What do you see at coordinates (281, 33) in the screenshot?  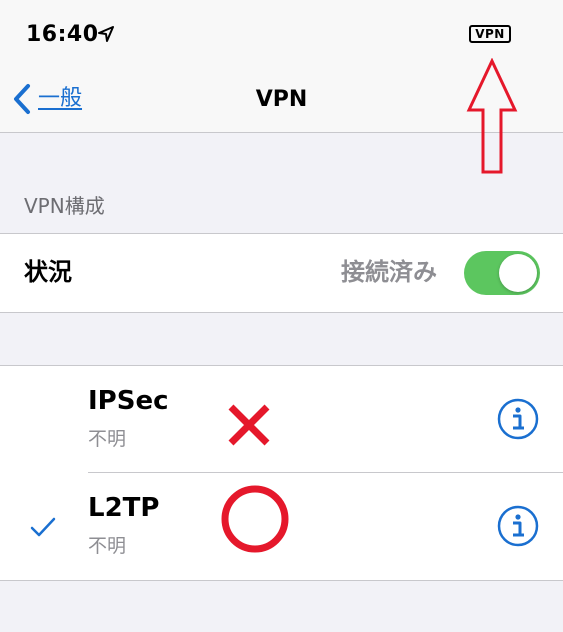 I see `status-bar: 16:40 VPN` at bounding box center [281, 33].